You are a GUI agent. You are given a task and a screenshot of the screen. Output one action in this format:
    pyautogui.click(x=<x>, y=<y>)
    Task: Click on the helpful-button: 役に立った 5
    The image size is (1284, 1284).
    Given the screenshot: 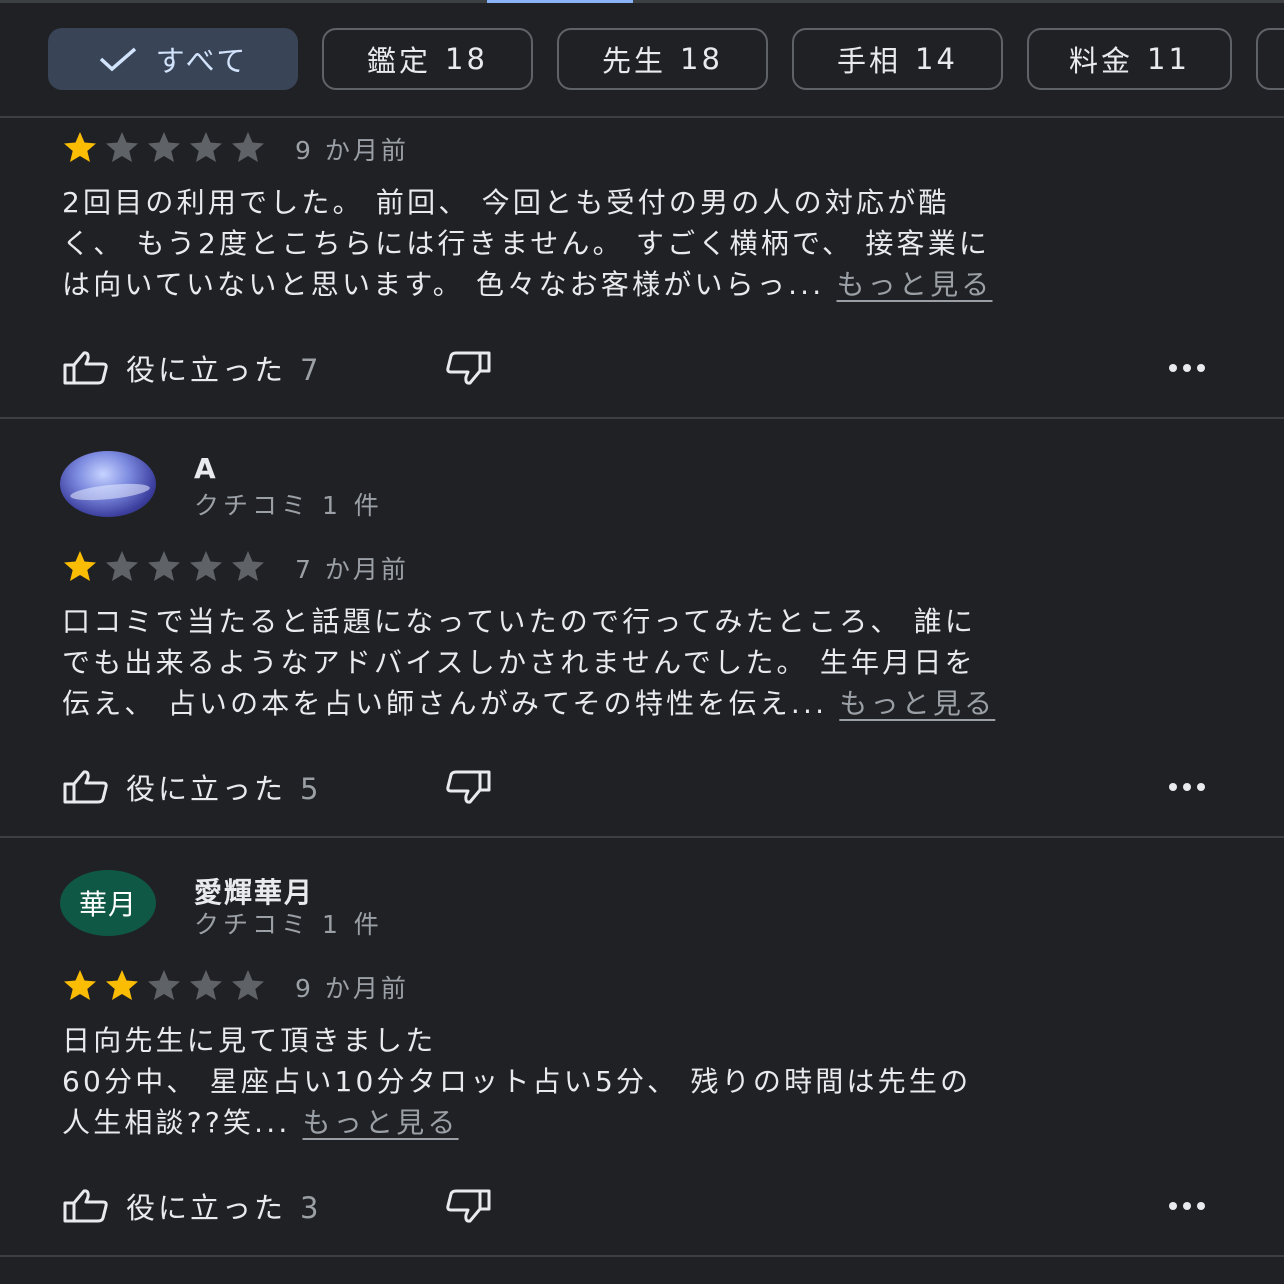 What is the action you would take?
    pyautogui.click(x=191, y=787)
    